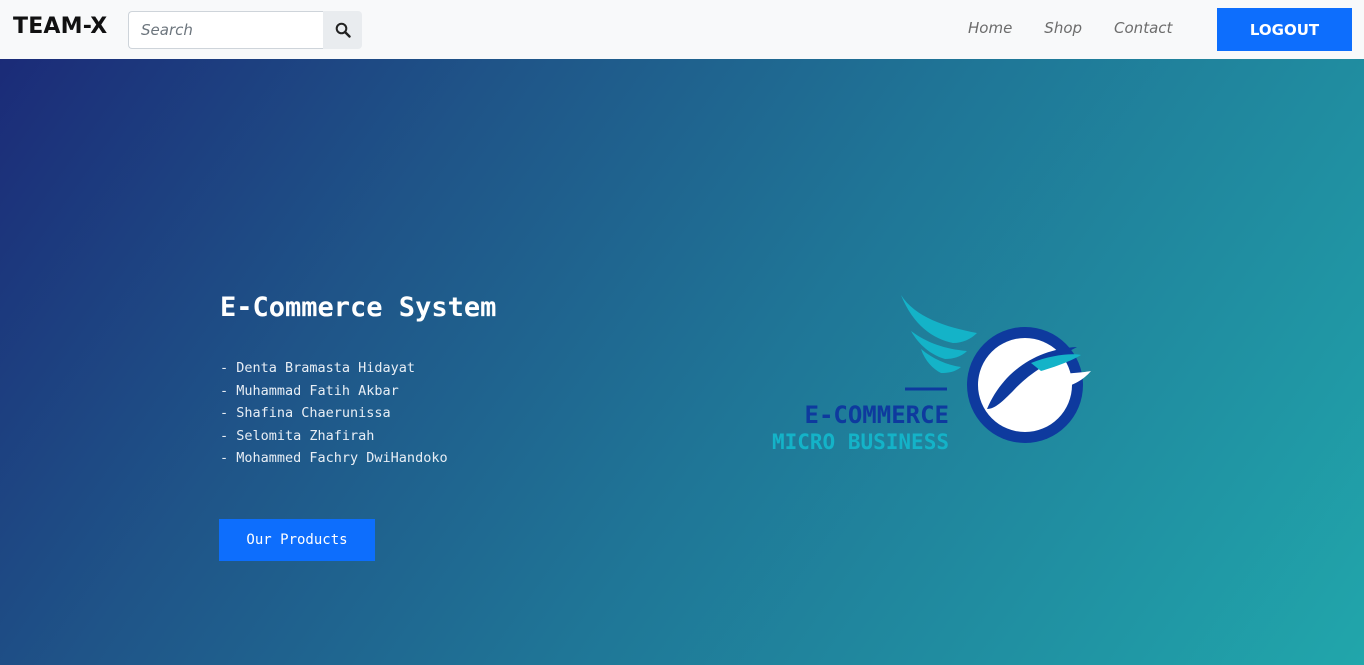 The width and height of the screenshot is (1364, 665). I want to click on ecommerce-logo: E-COMMERCE MICRO BUSINESS, so click(931, 373).